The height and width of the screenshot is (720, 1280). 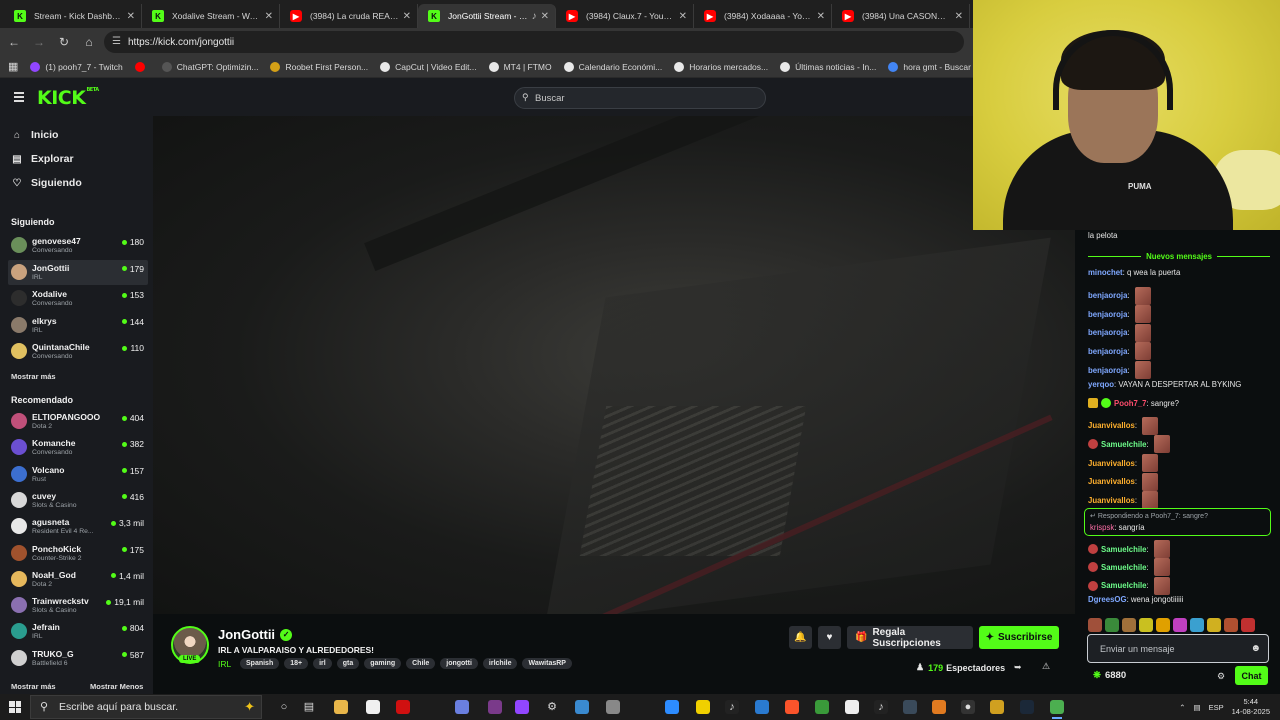 What do you see at coordinates (255, 634) in the screenshot?
I see `streamer-name: JonGottii ✓` at bounding box center [255, 634].